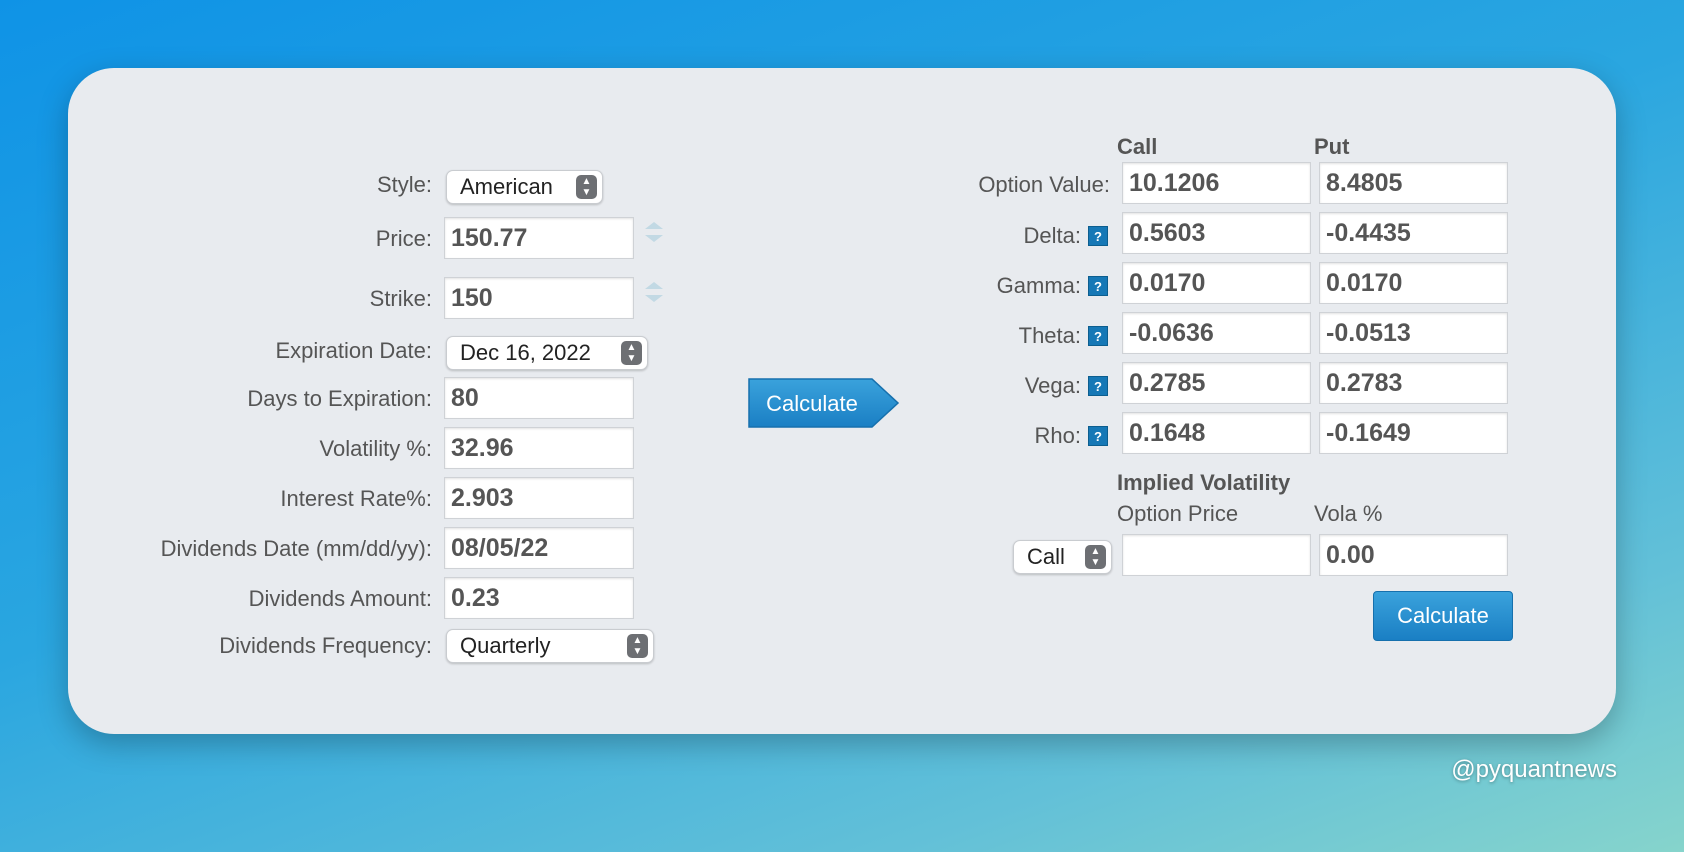 This screenshot has height=852, width=1684. I want to click on theta-label: Theta:, so click(1049, 335).